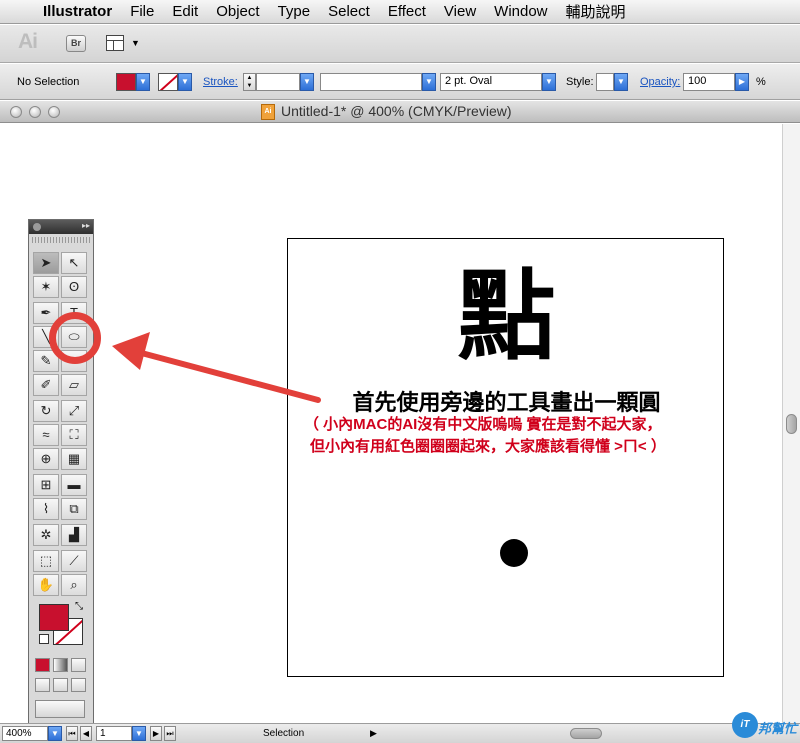 The image size is (800, 743). What do you see at coordinates (294, 11) in the screenshot?
I see `menu-type: Type` at bounding box center [294, 11].